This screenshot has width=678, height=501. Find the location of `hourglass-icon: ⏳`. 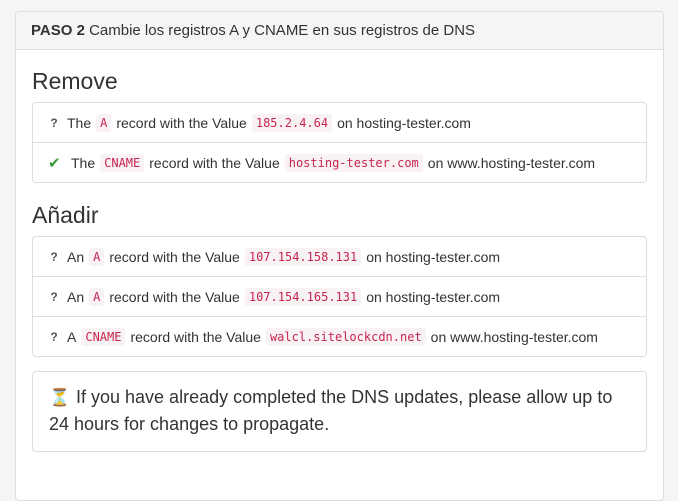

hourglass-icon: ⏳ is located at coordinates (60, 397).